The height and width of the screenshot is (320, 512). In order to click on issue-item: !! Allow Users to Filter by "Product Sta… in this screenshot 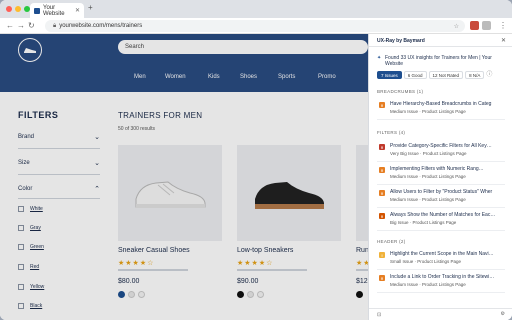, I will do `click(441, 198)`.